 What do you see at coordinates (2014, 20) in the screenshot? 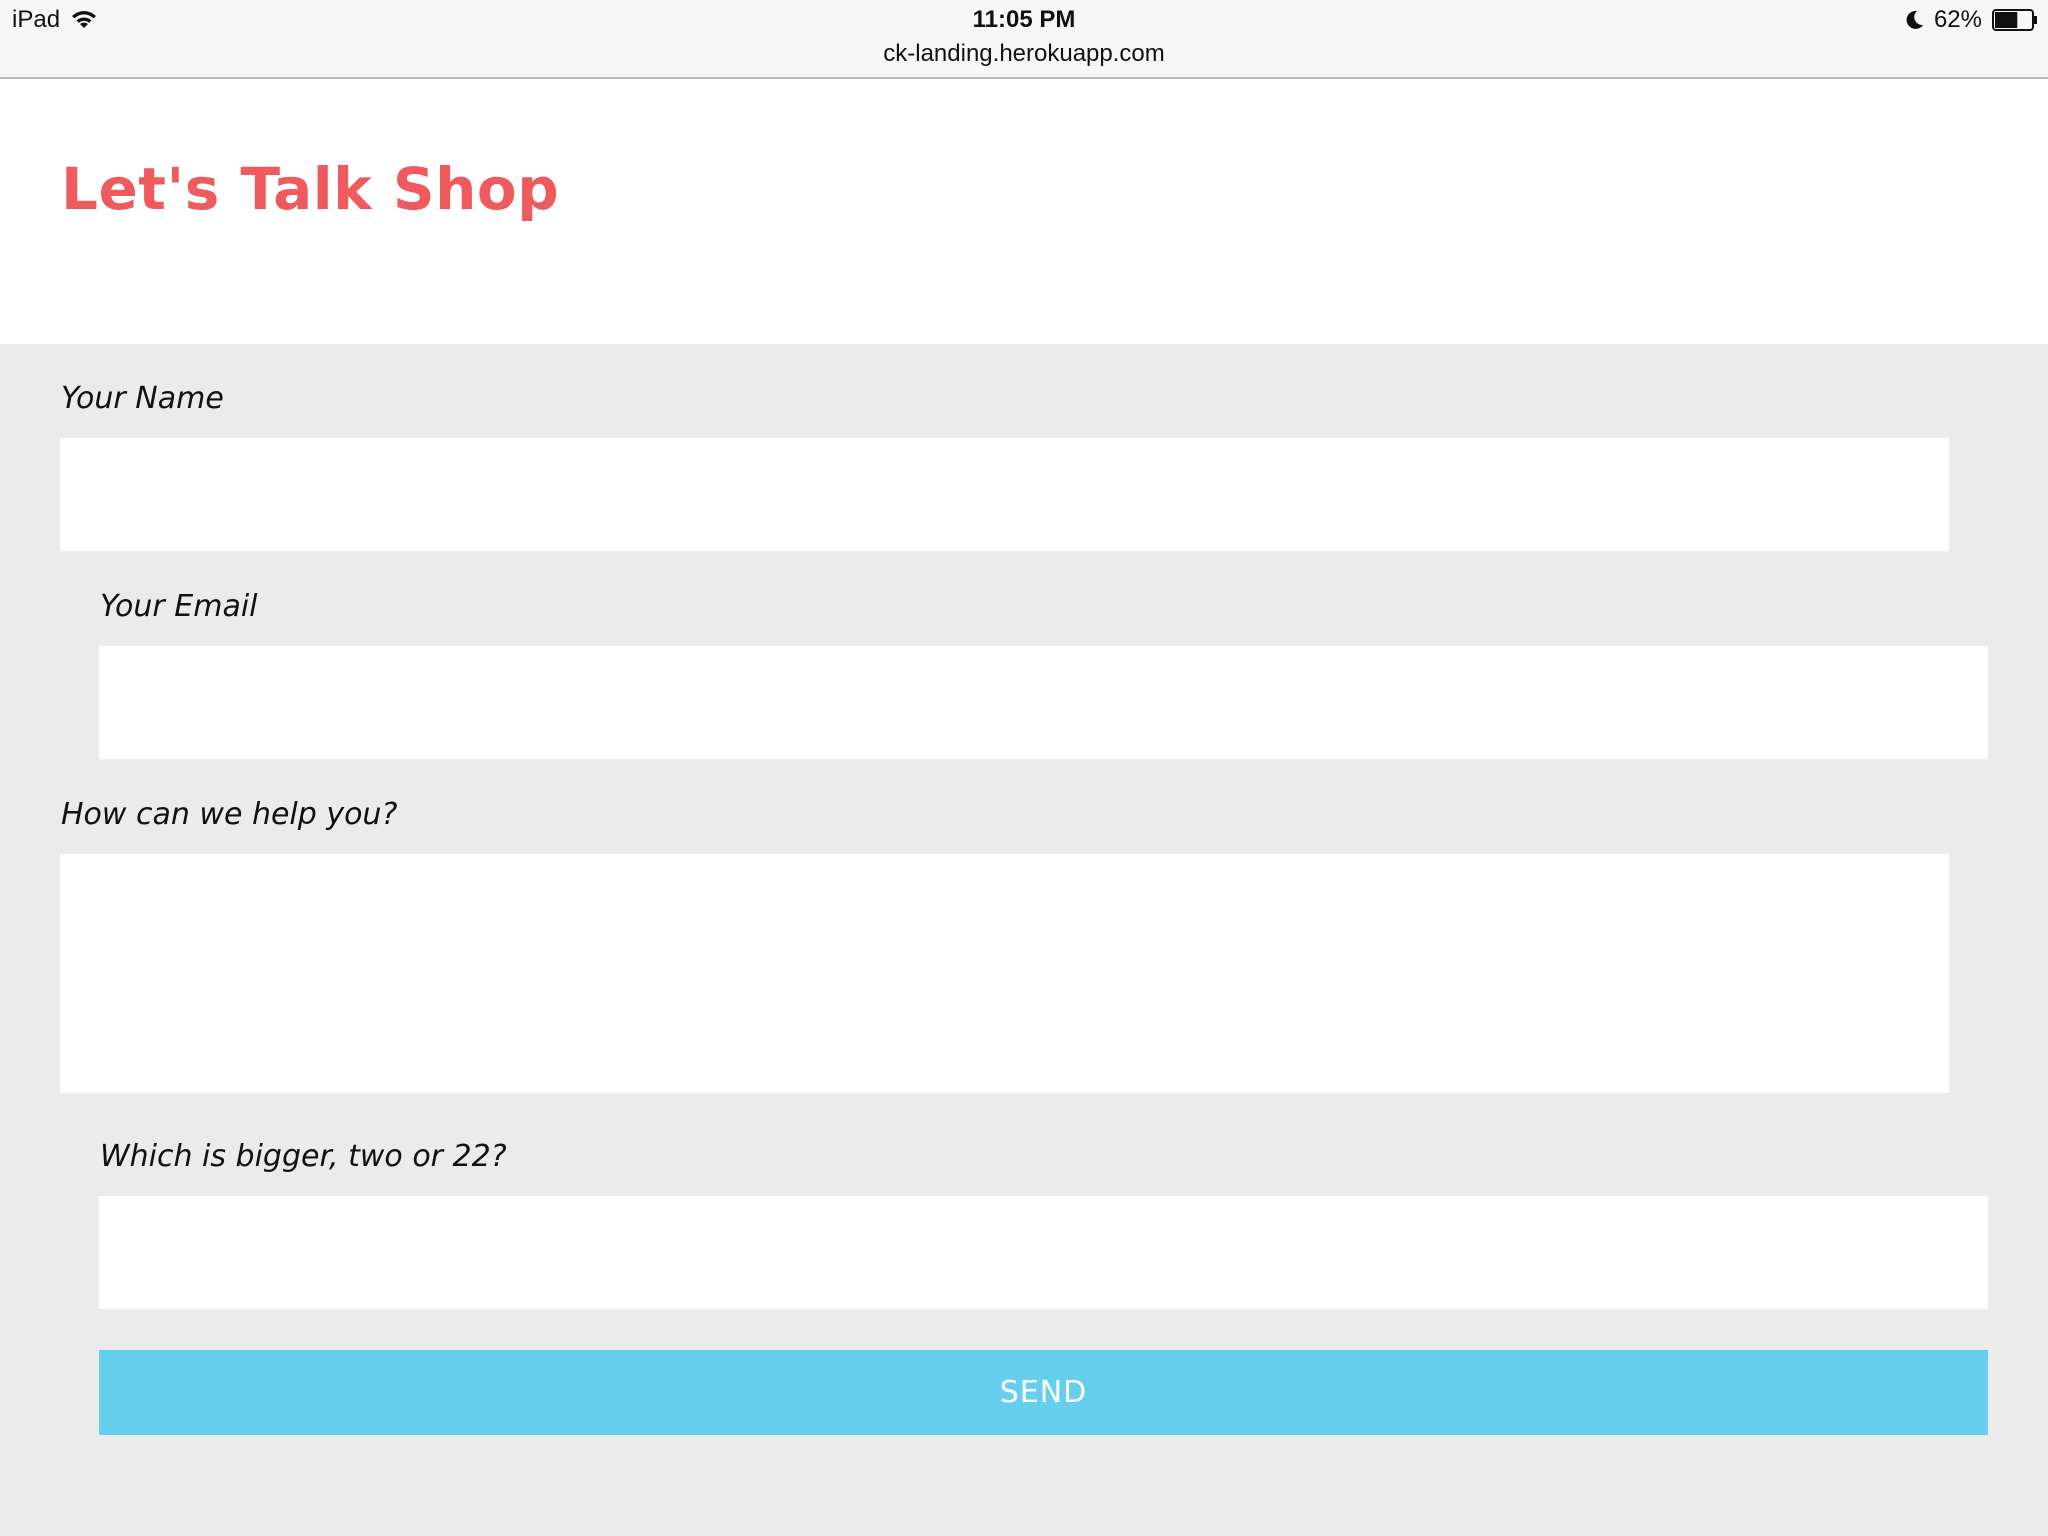
I see `battery-icon` at bounding box center [2014, 20].